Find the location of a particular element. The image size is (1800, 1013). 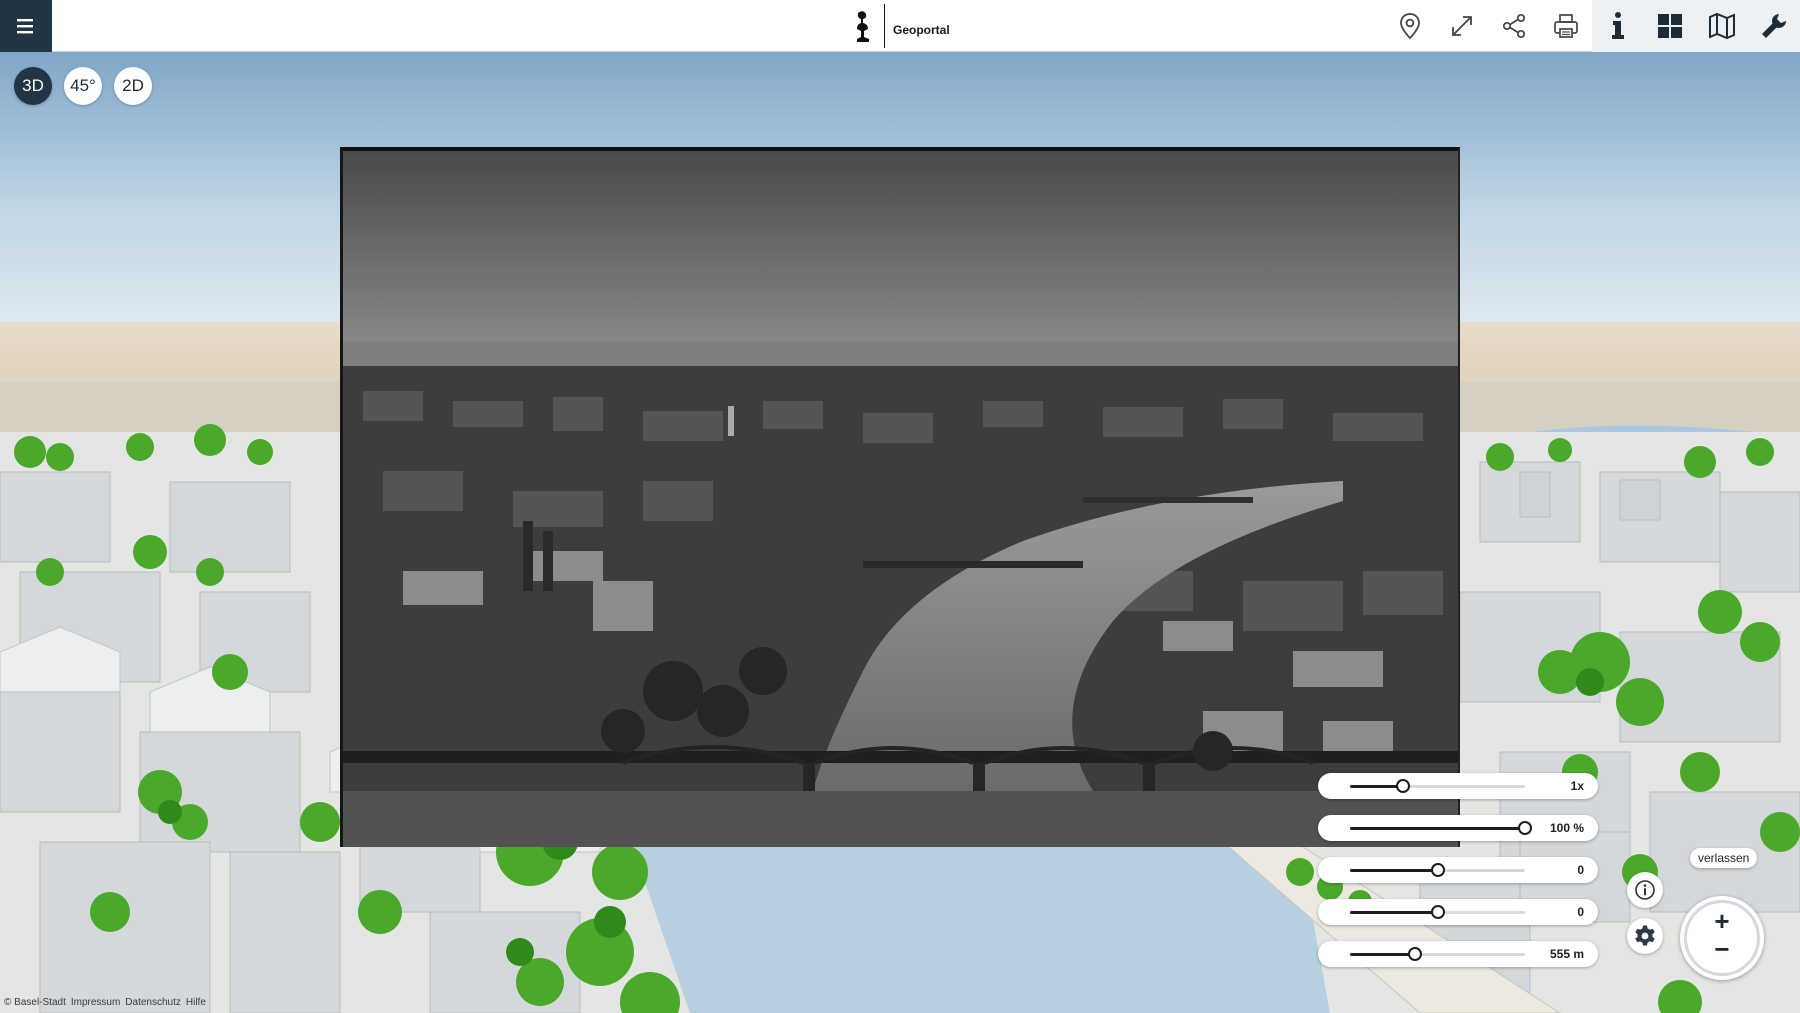

distance-slider-row: 555 m is located at coordinates (1458, 954).